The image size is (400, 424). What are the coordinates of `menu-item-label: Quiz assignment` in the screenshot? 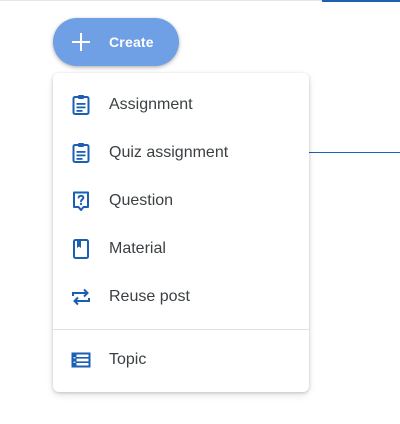 It's located at (169, 152).